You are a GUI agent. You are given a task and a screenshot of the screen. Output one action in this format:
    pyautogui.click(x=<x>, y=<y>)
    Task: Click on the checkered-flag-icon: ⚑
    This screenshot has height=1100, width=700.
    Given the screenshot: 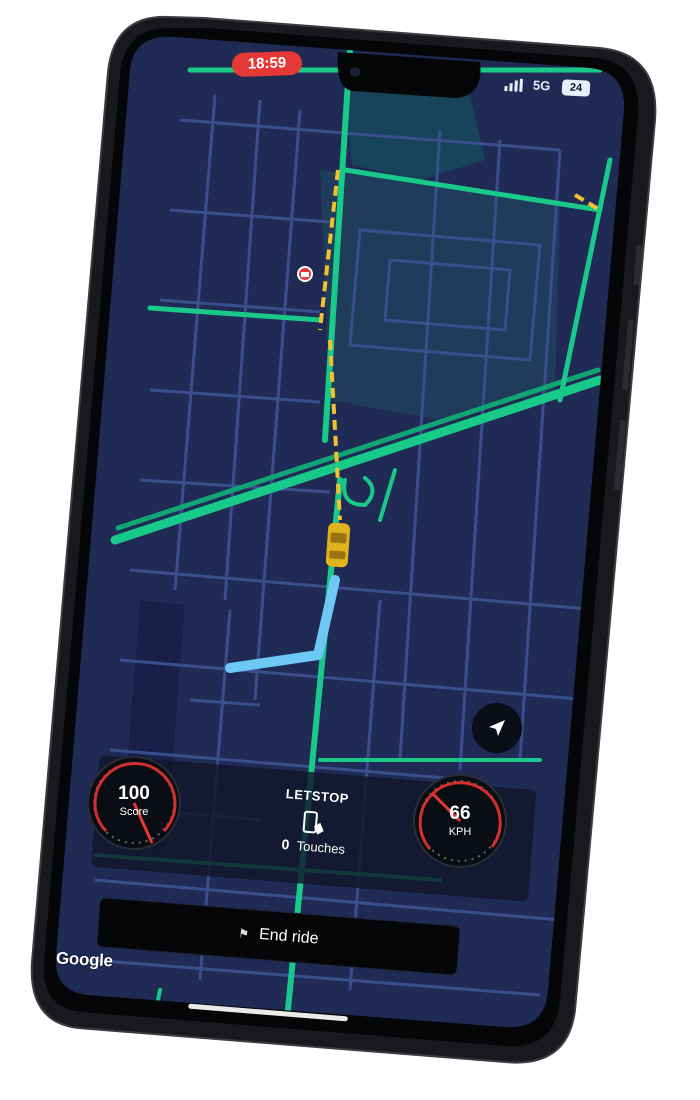 What is the action you would take?
    pyautogui.click(x=243, y=934)
    